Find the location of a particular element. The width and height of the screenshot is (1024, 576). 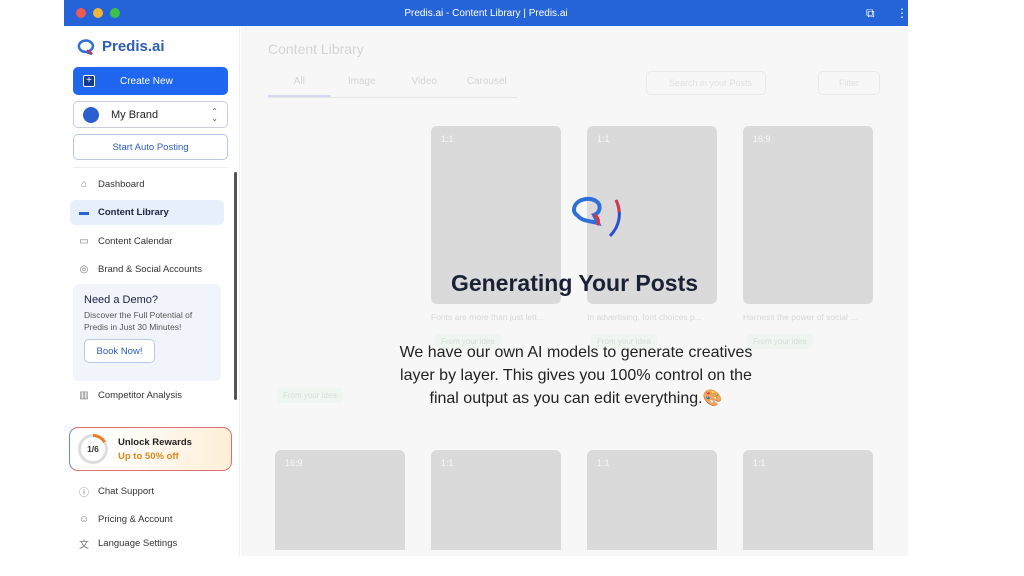

nav-label: Chat Support is located at coordinates (126, 491).